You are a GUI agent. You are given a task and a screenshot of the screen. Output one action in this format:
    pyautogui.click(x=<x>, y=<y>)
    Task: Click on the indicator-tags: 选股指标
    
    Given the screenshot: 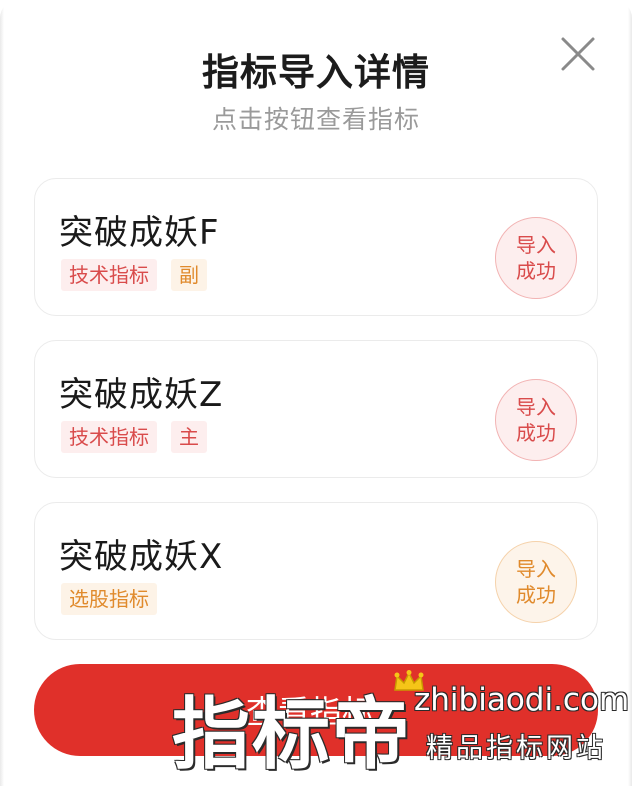 What is the action you would take?
    pyautogui.click(x=109, y=599)
    